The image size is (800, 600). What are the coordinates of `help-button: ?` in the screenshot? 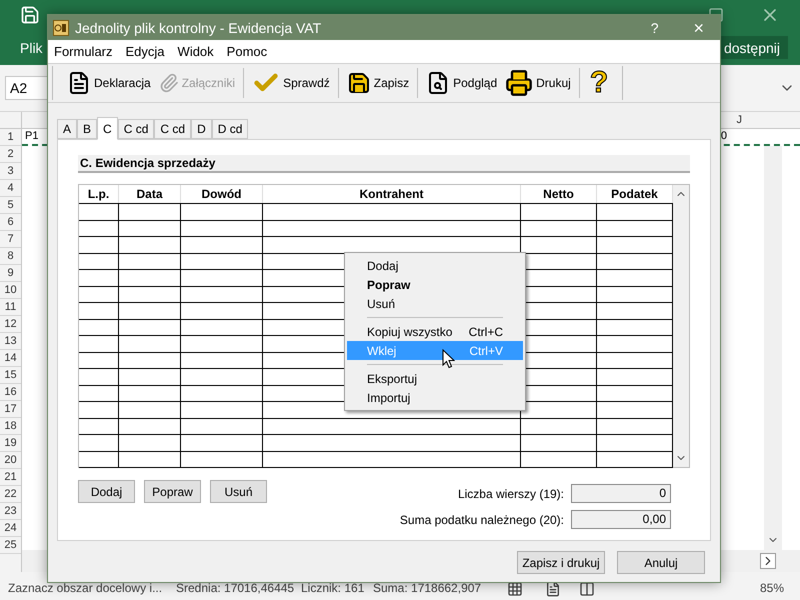 It's located at (654, 28).